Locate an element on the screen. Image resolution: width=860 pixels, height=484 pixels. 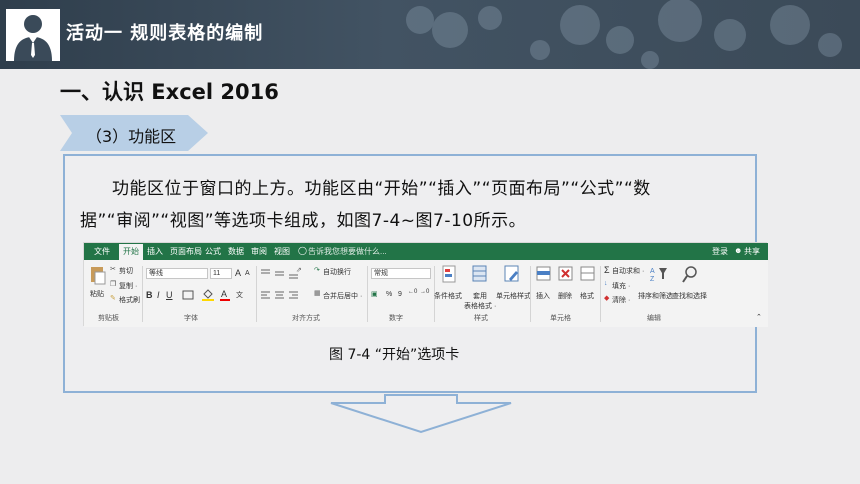
italic-button: I is located at coordinates (158, 295).